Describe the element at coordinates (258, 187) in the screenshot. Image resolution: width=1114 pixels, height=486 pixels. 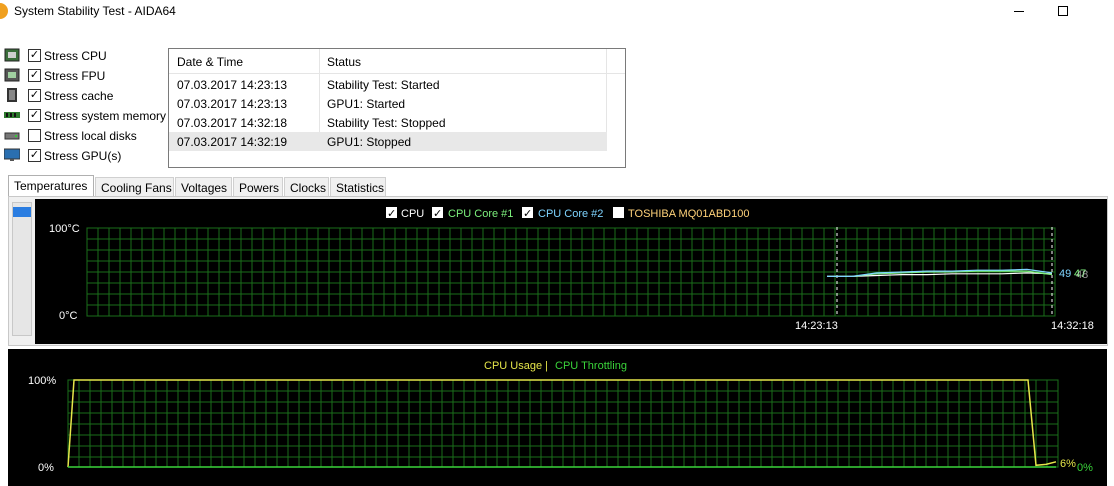
I see `tab-powers: Powers` at that location.